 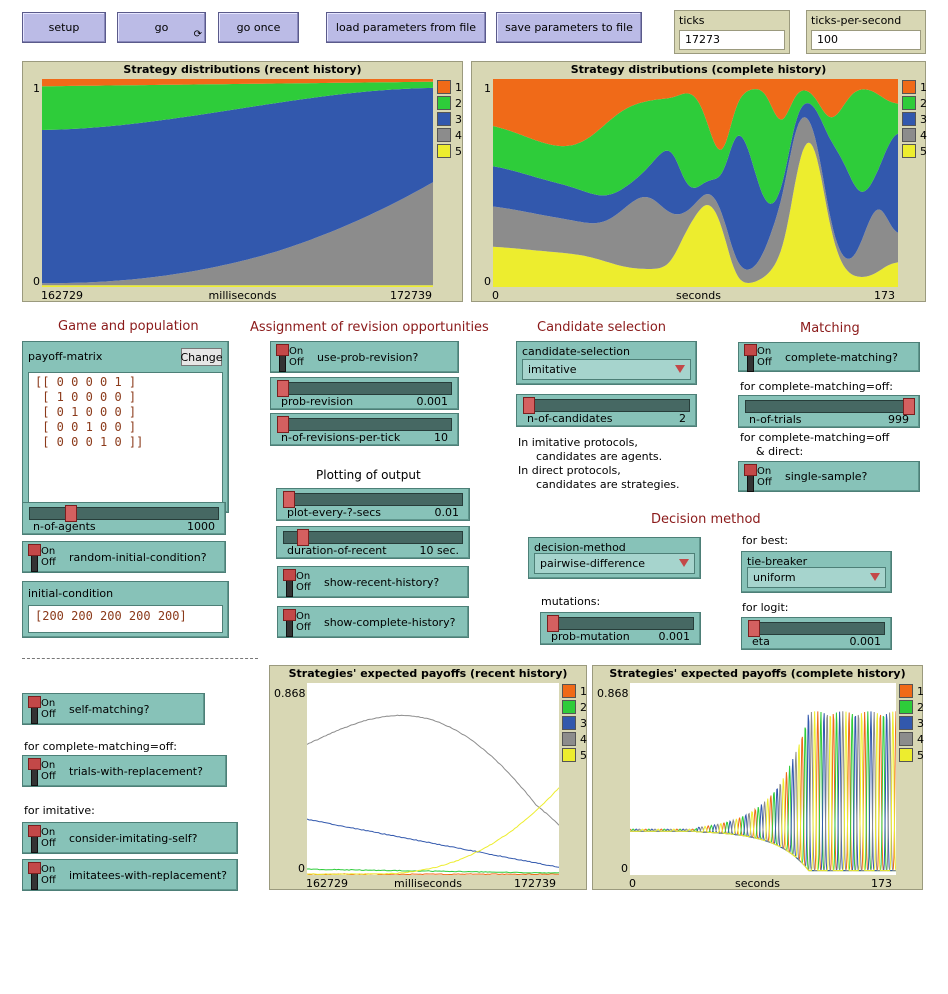 I want to click on heading-candidate-selection: Candidate selection, so click(x=601, y=327).